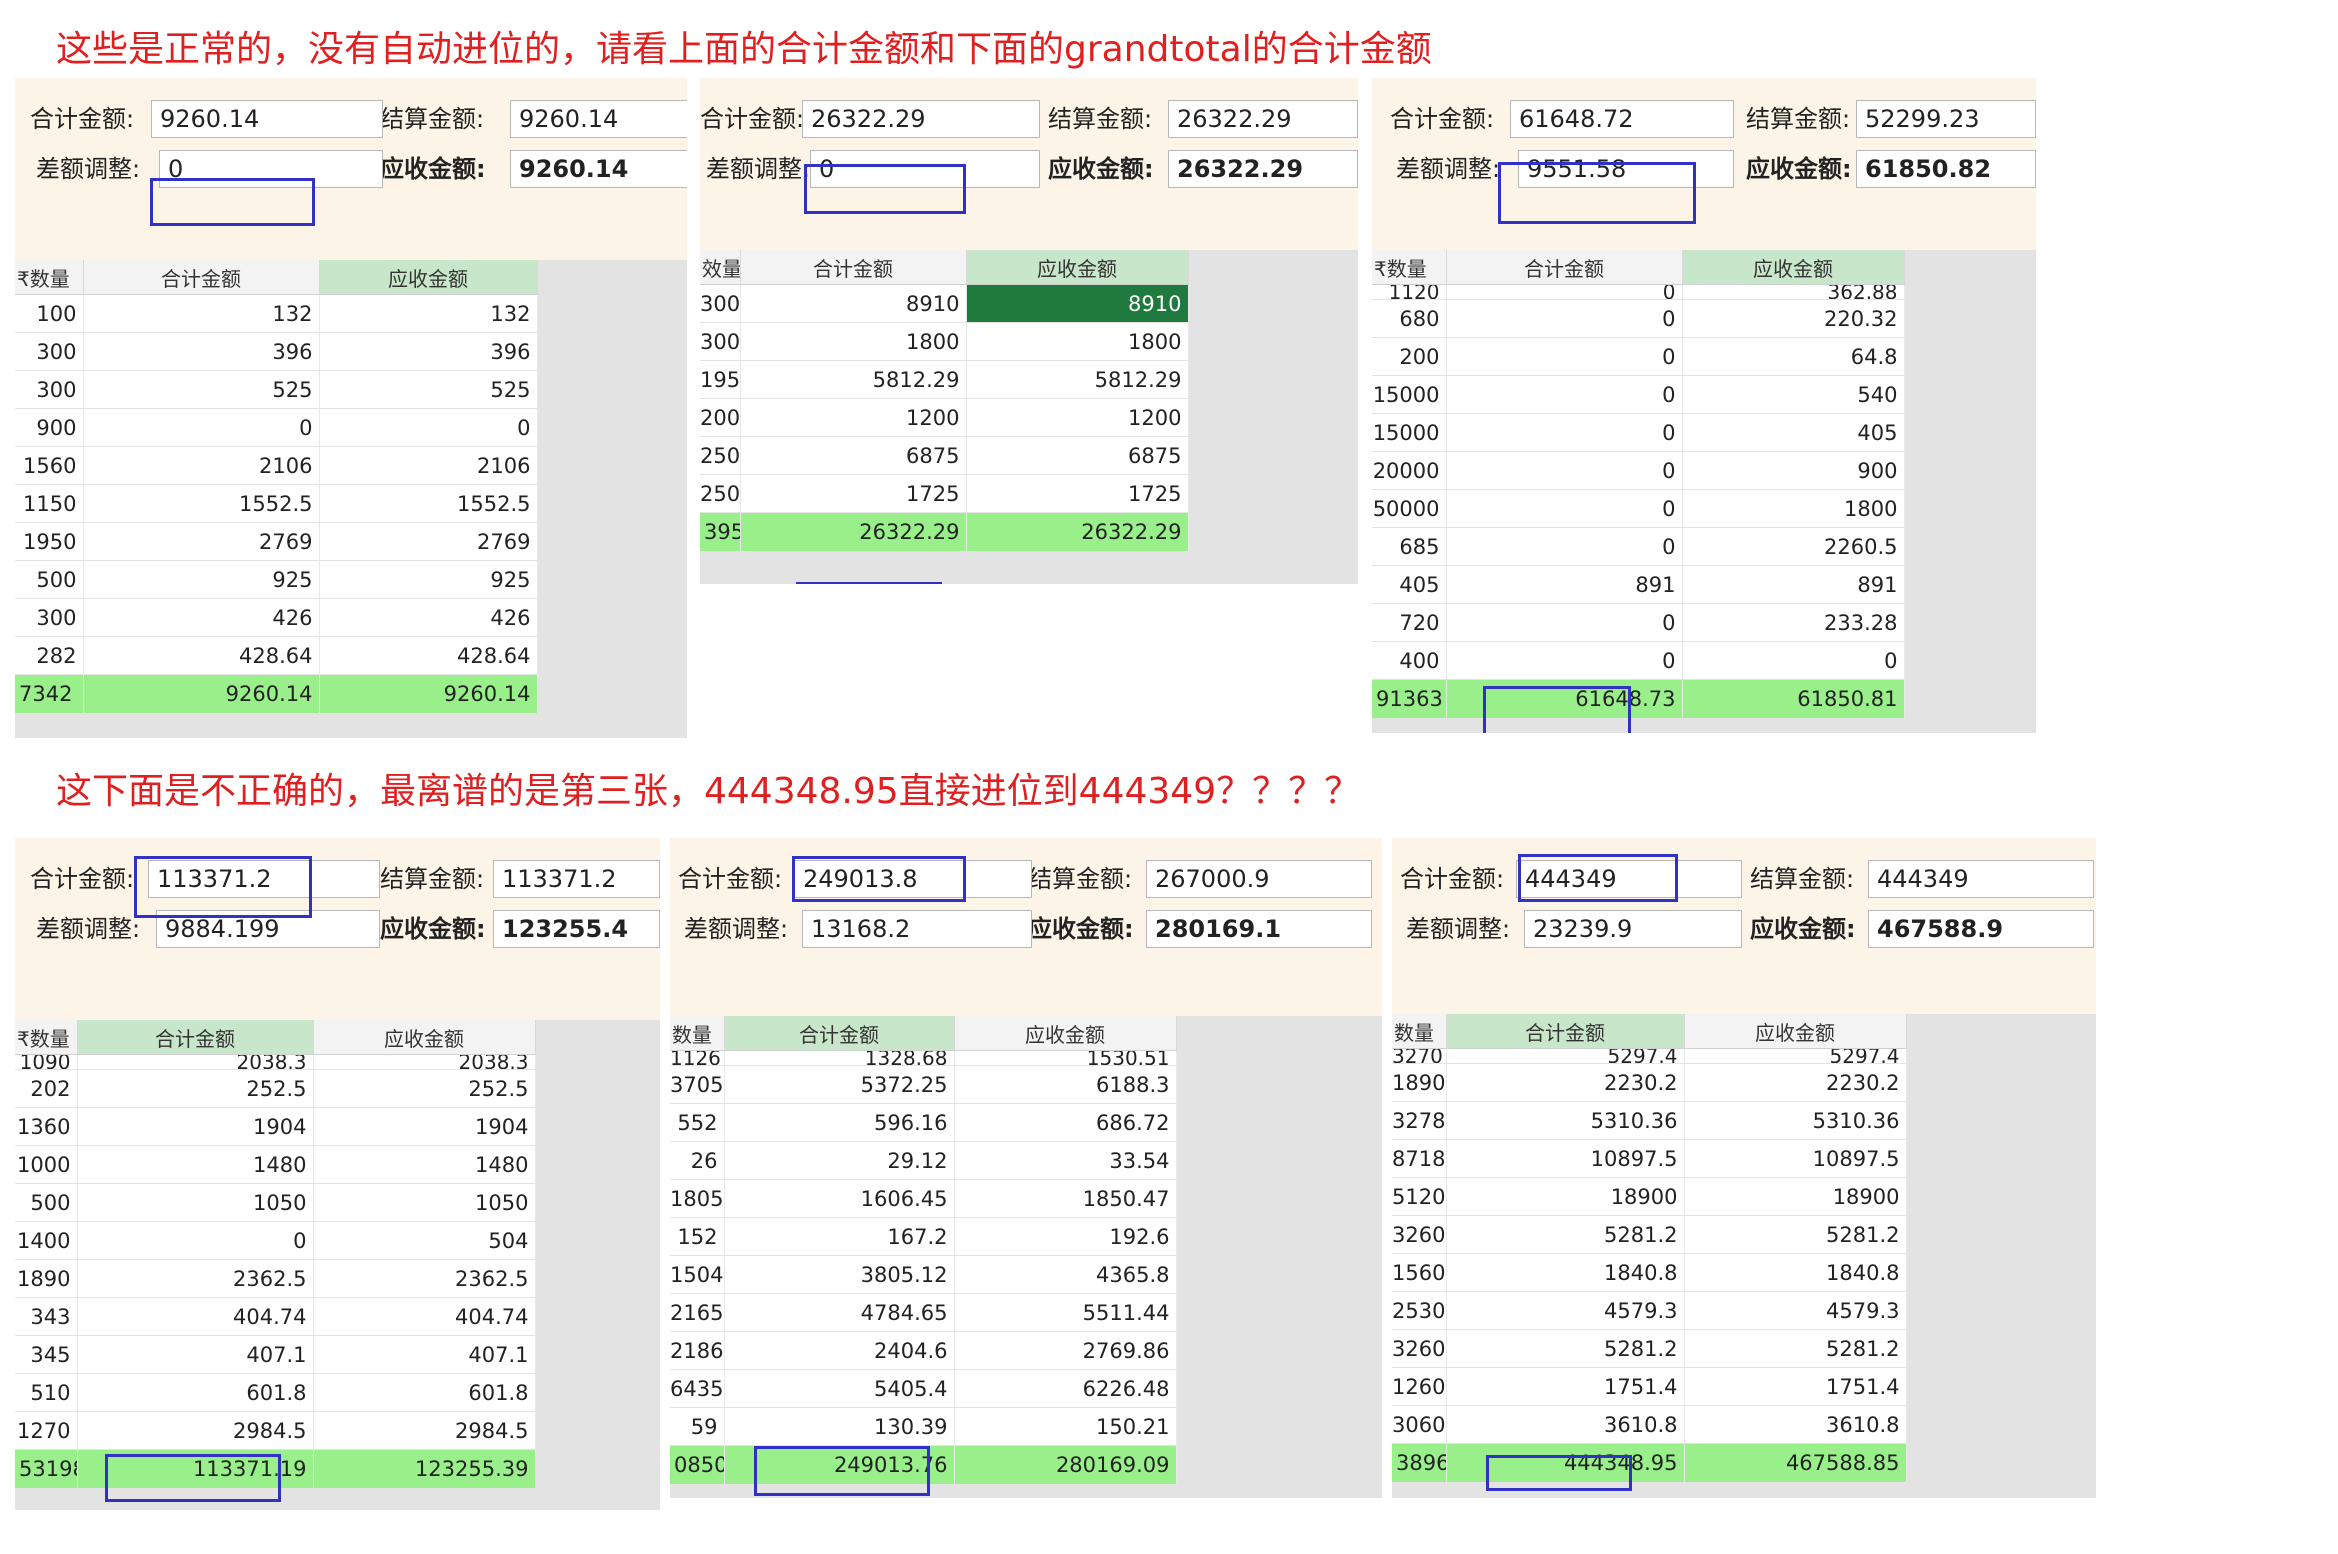 This screenshot has height=1554, width=2338. Describe the element at coordinates (1263, 169) in the screenshot. I see `receivable-amount-field: 26322.29` at that location.